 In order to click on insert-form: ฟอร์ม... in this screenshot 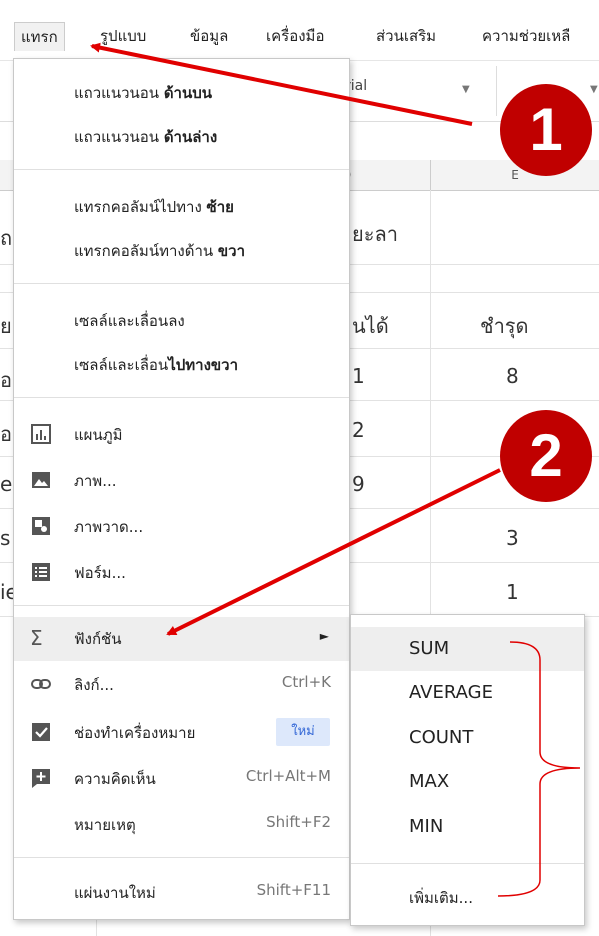, I will do `click(181, 572)`.